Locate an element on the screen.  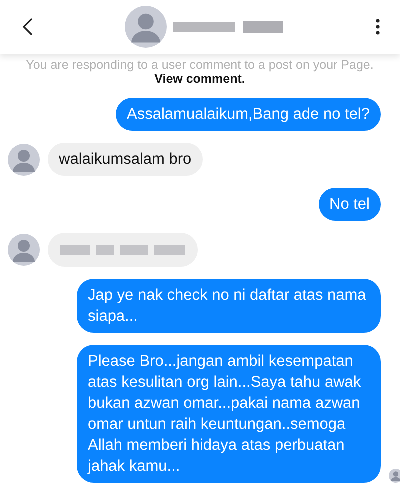
view-comment-link: View comment. is located at coordinates (200, 79).